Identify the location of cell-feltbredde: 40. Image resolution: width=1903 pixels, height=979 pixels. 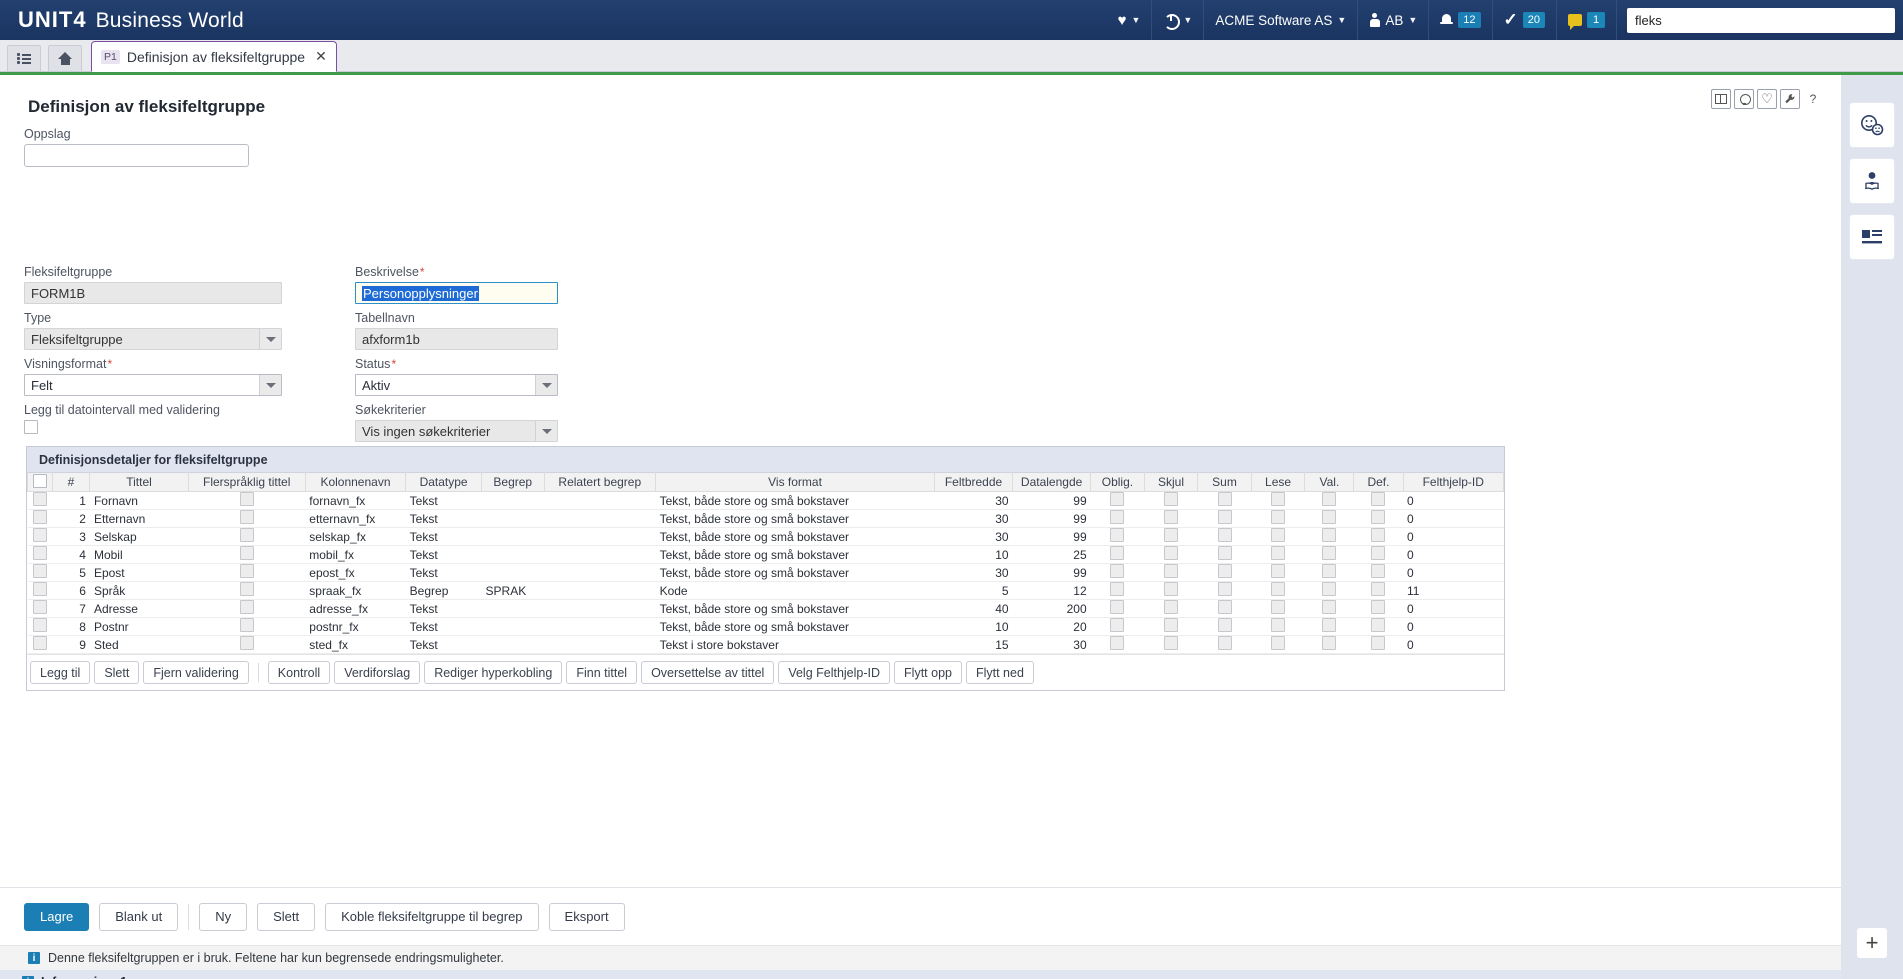
(973, 608).